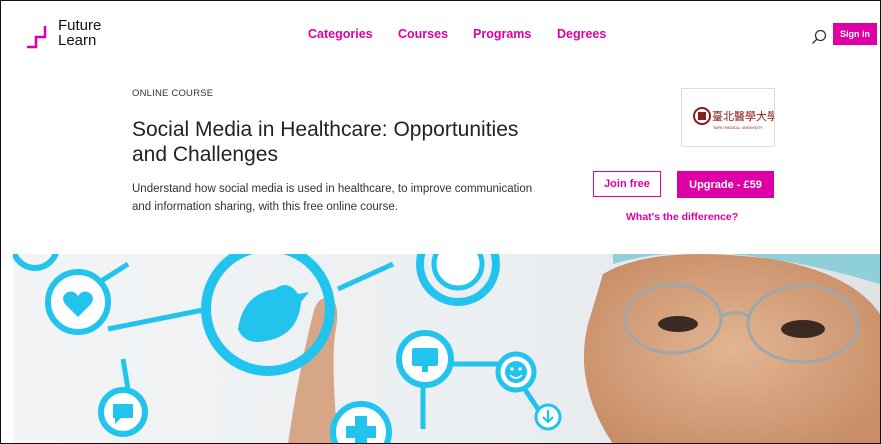 Image resolution: width=881 pixels, height=444 pixels. I want to click on futurelearn-mark-icon, so click(37, 37).